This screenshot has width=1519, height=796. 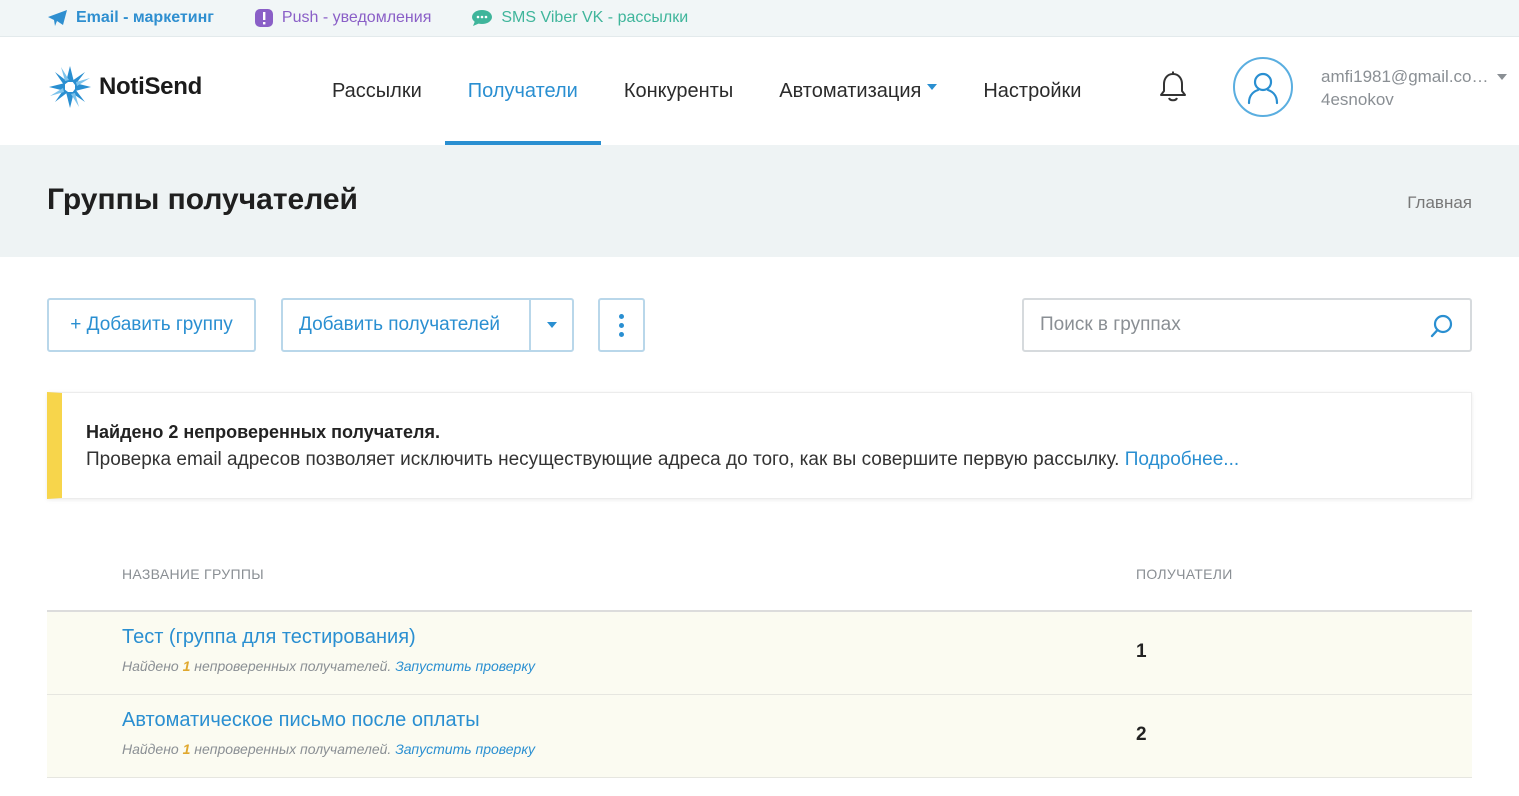 I want to click on chat-bubble-icon, so click(x=482, y=18).